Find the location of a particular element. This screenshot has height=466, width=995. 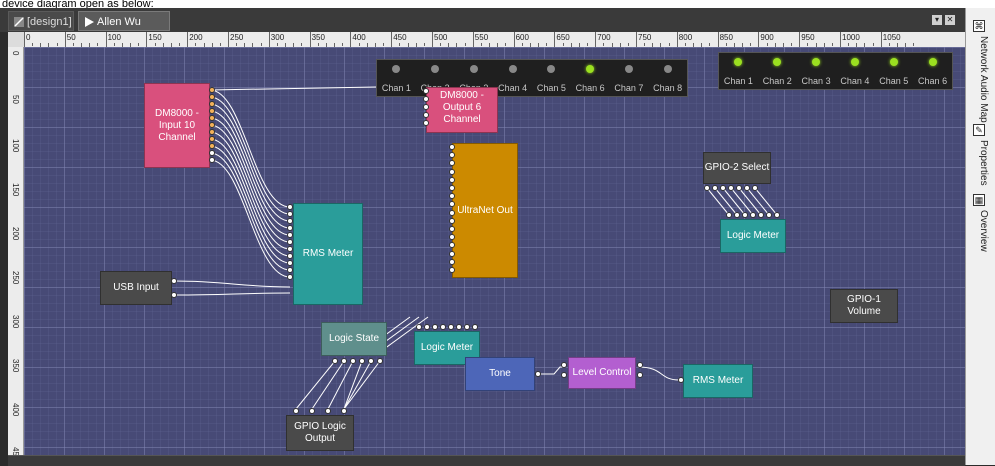

level-control-block: Level Control is located at coordinates (602, 373).